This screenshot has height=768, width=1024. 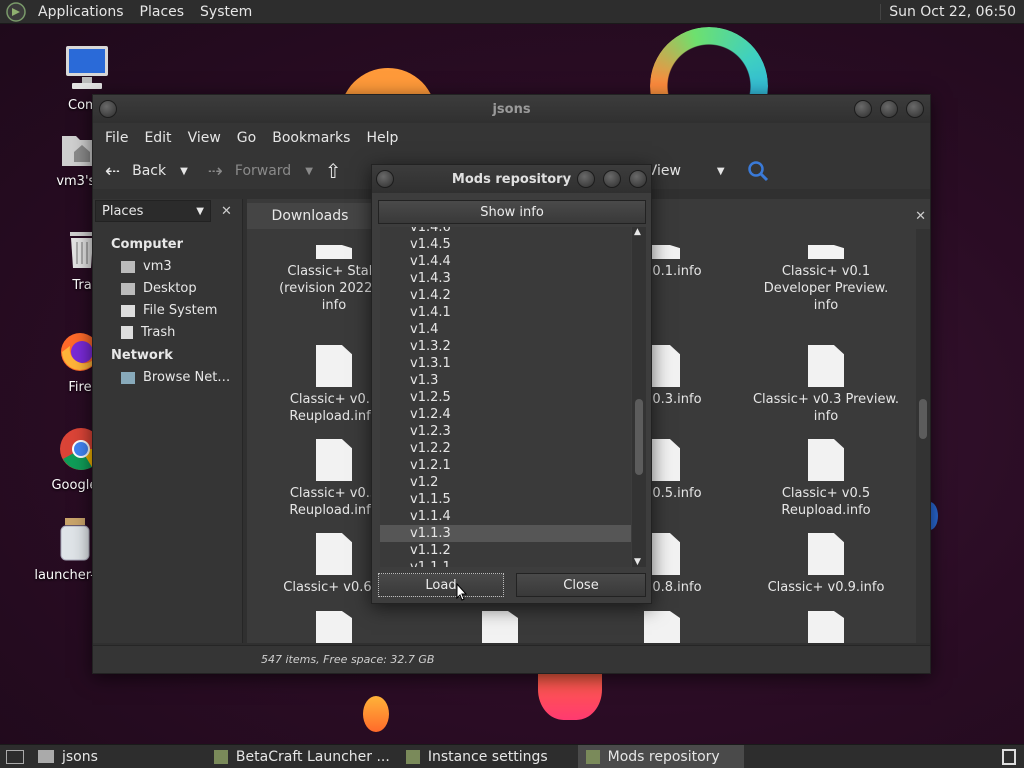 What do you see at coordinates (826, 510) in the screenshot?
I see `file-name: Reupload.info` at bounding box center [826, 510].